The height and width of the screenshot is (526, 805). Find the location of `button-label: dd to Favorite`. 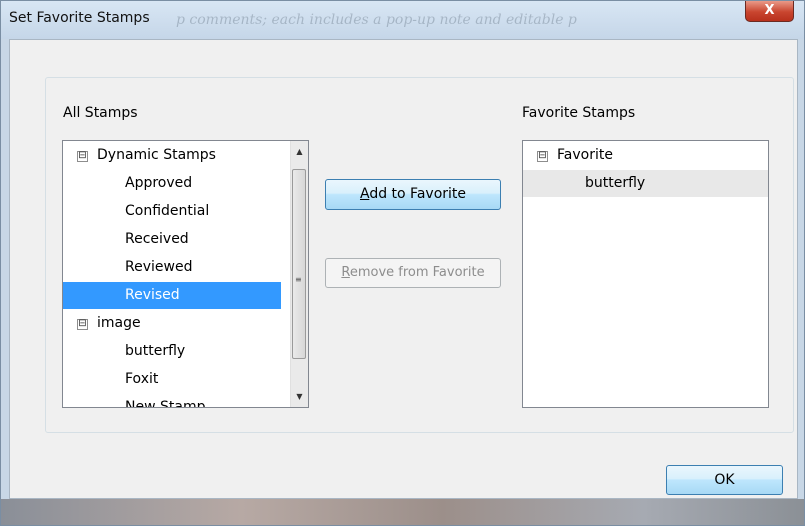

button-label: dd to Favorite is located at coordinates (418, 194).